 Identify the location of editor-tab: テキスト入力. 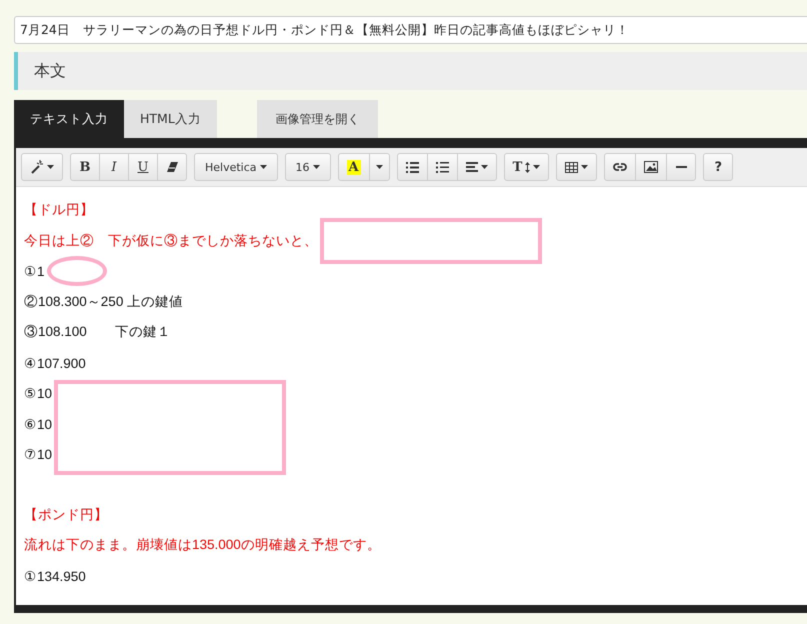
(69, 119).